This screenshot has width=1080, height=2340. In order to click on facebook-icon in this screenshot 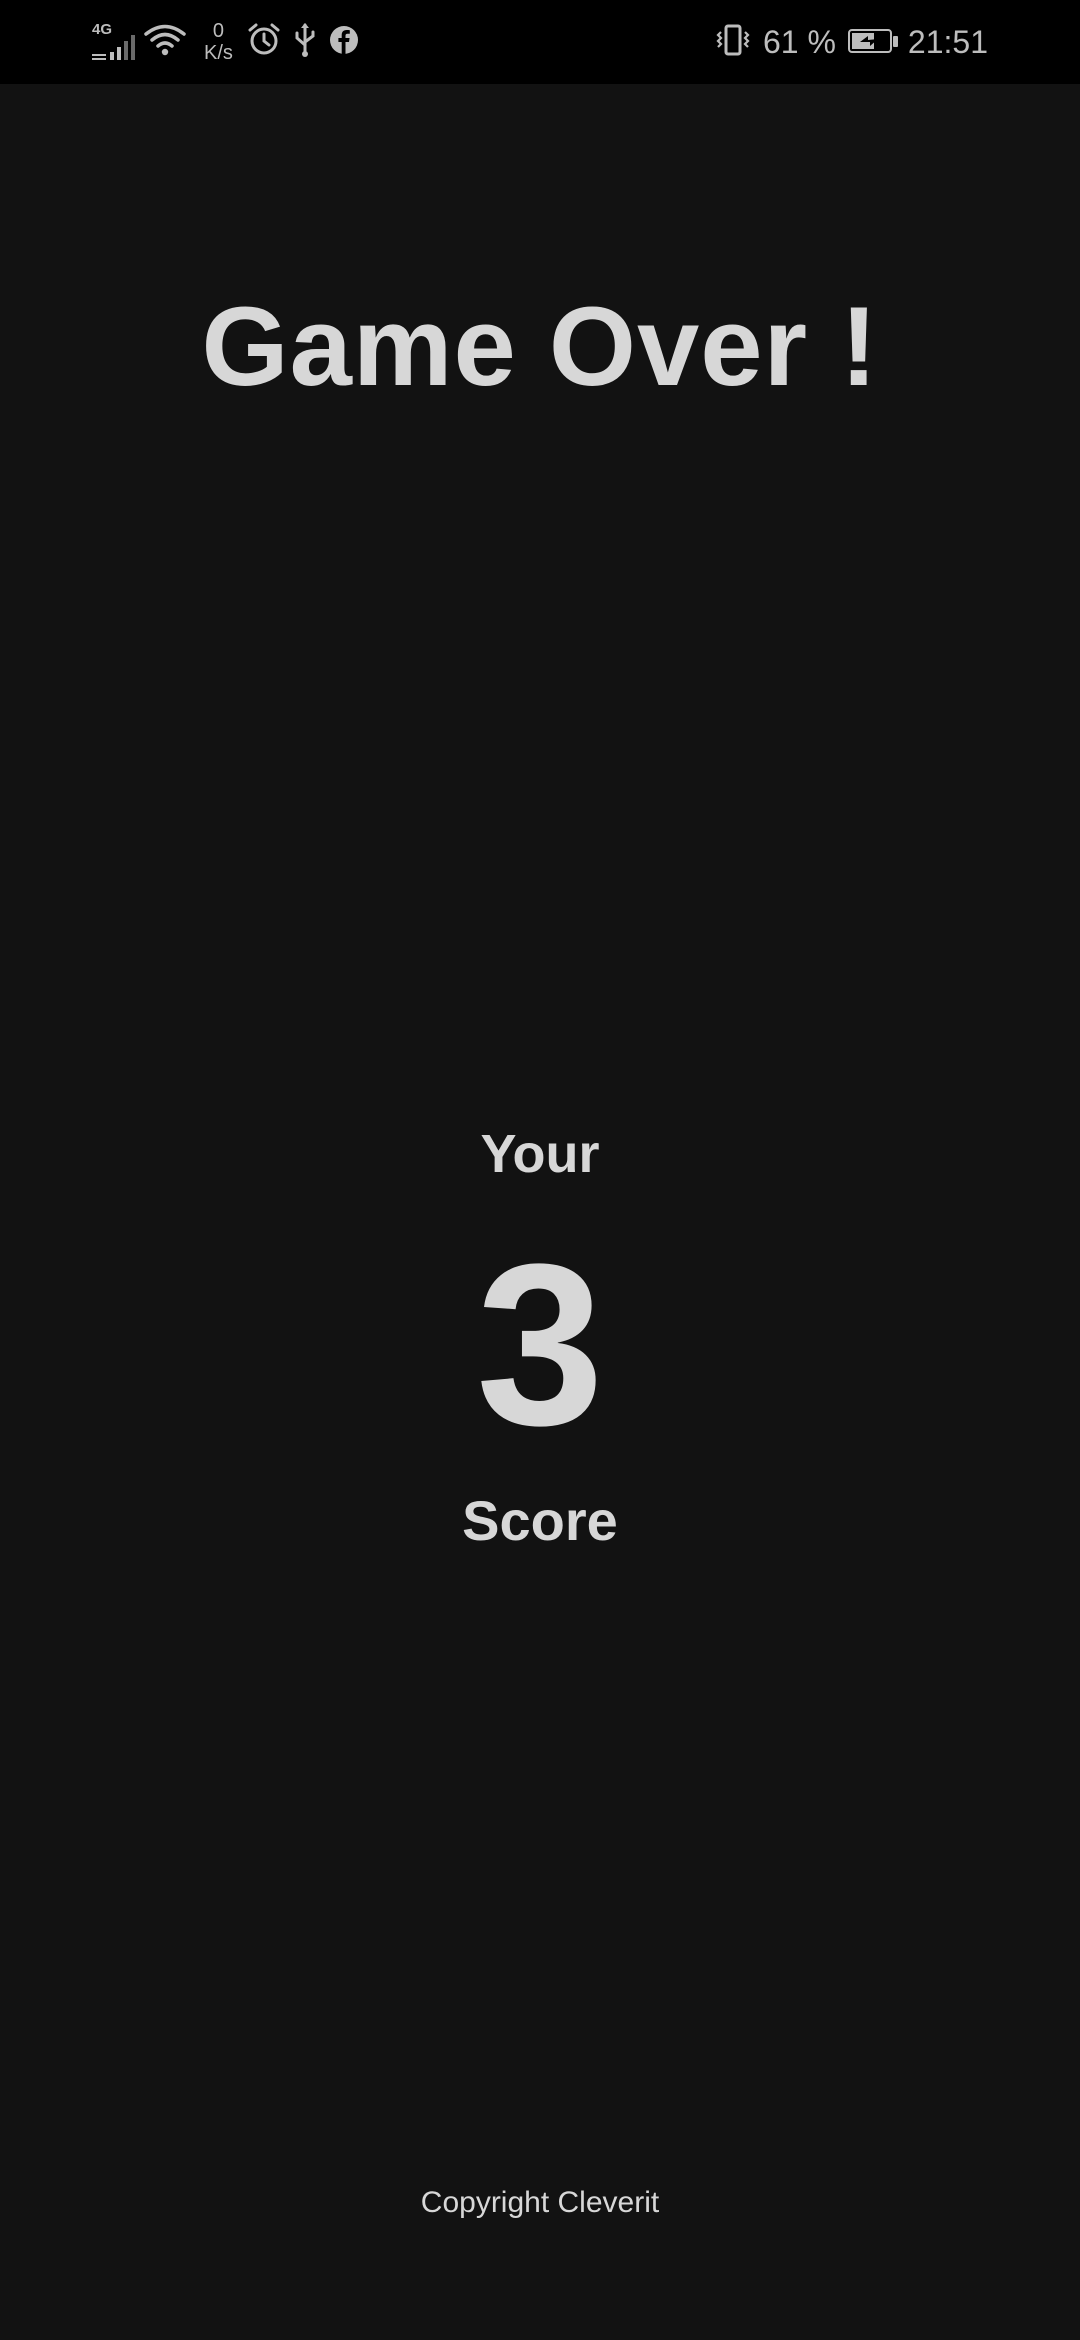, I will do `click(344, 42)`.